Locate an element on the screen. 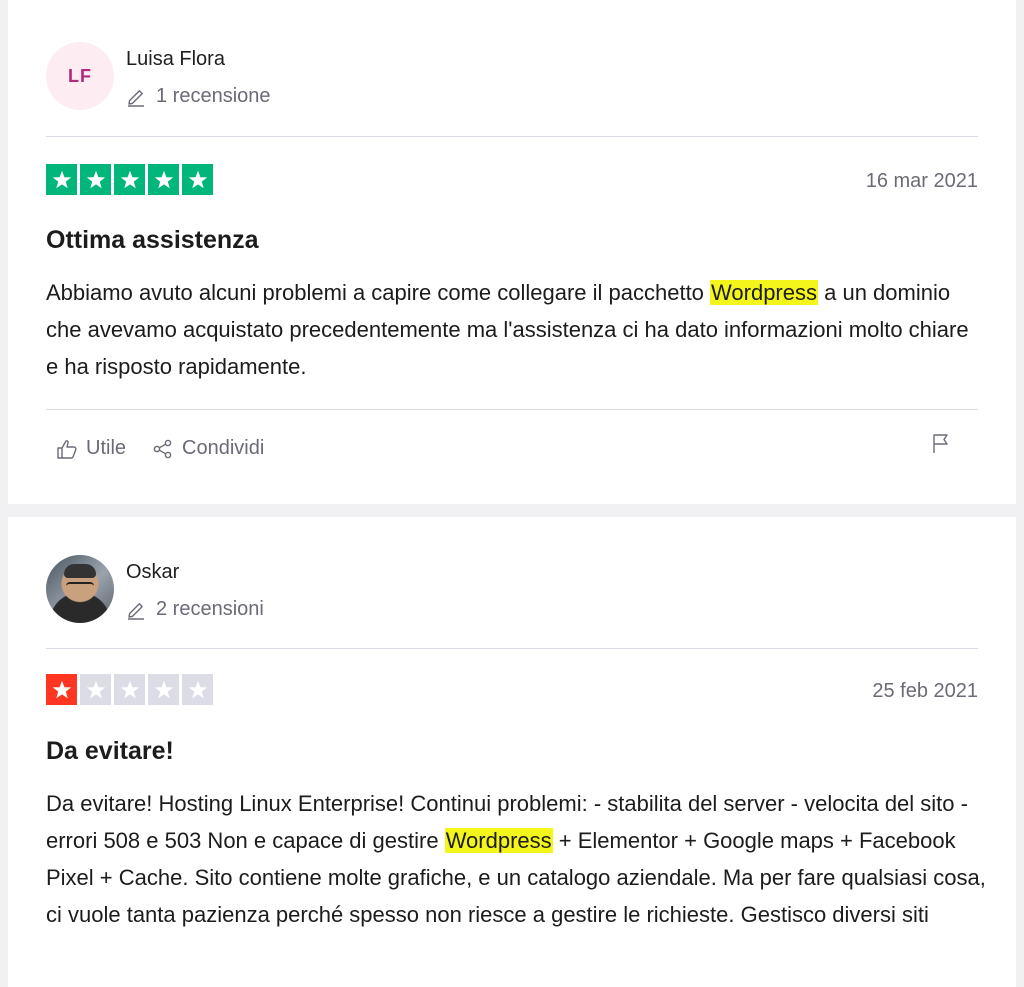 The height and width of the screenshot is (987, 1024). flag-icon is located at coordinates (941, 443).